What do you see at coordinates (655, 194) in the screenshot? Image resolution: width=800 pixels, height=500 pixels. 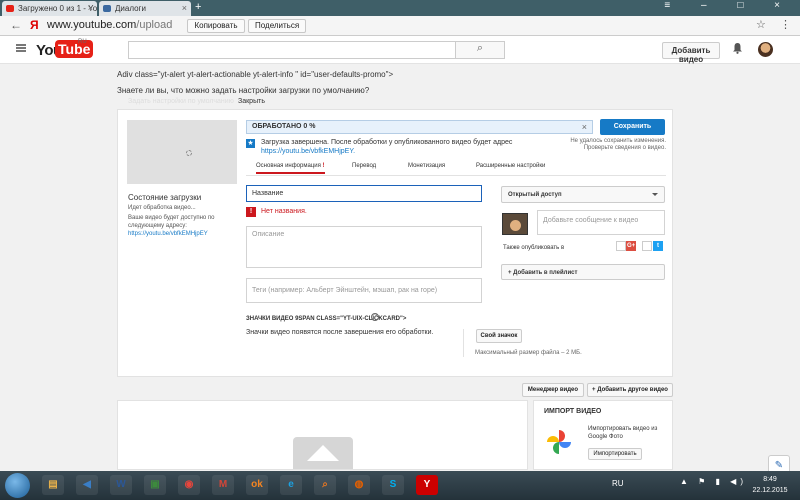 I see `chevron-down-icon` at bounding box center [655, 194].